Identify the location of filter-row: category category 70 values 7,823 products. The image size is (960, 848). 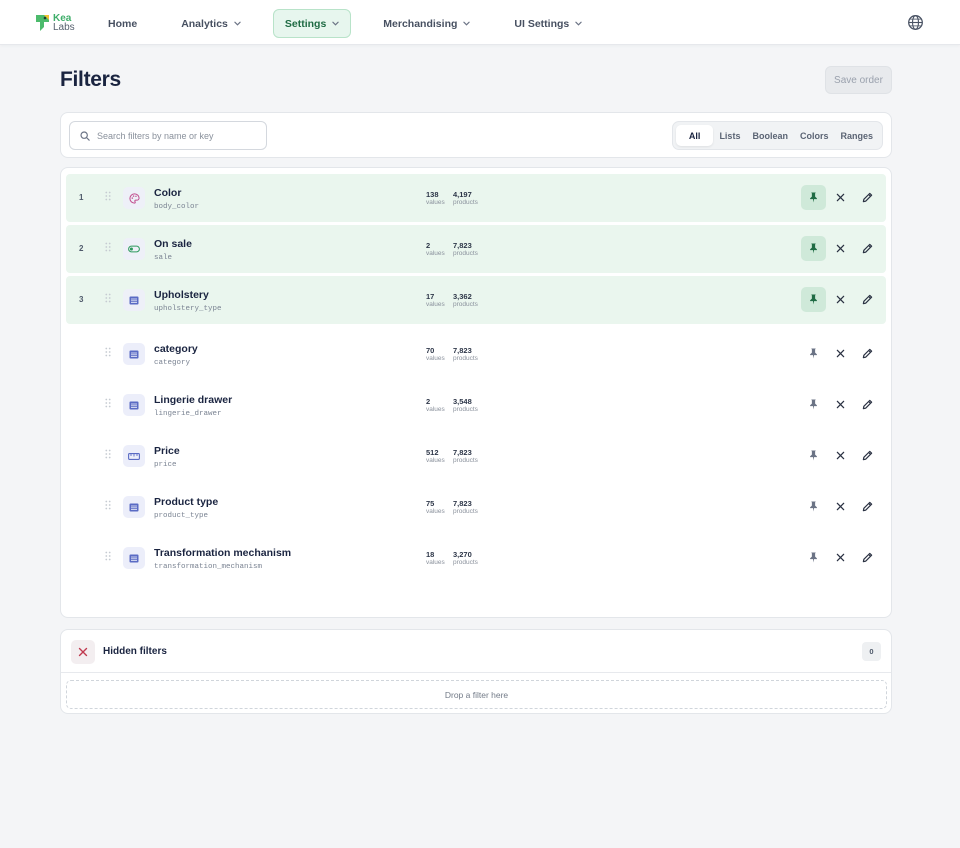
(476, 354).